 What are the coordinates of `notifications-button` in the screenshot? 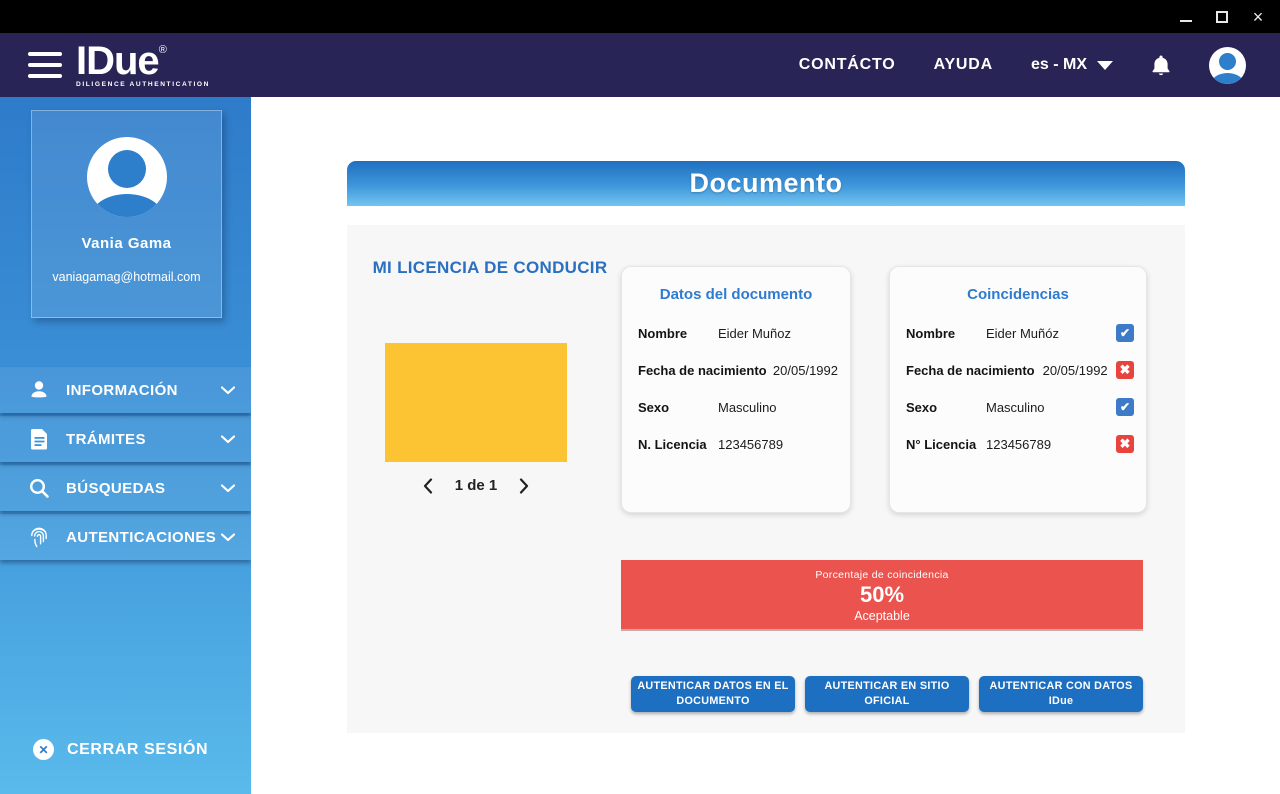 It's located at (1161, 65).